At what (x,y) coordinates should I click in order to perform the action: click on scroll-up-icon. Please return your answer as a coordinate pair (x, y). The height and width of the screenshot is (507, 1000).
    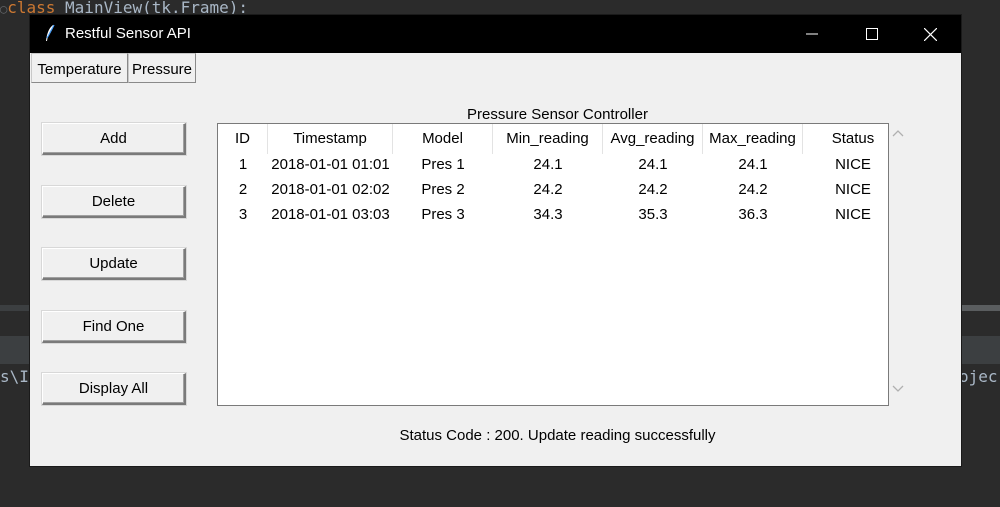
    Looking at the image, I should click on (898, 133).